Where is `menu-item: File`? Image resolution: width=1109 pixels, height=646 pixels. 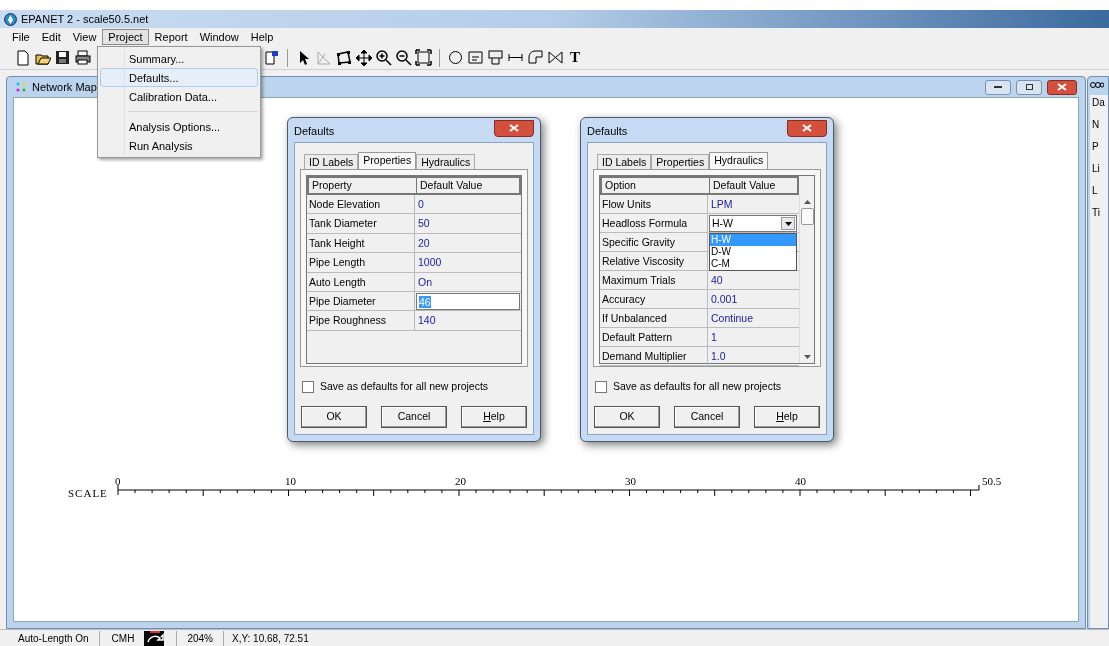 menu-item: File is located at coordinates (21, 37).